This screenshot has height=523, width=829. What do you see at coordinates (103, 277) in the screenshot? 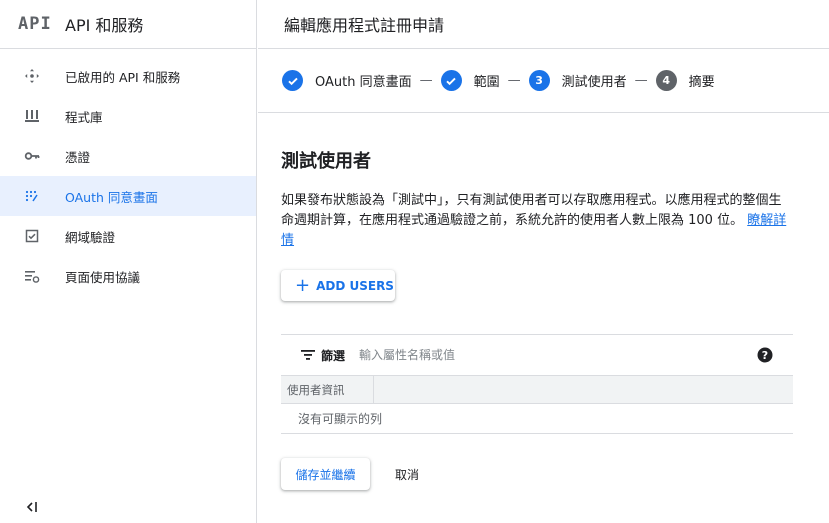
I see `sidebar-item-label: 頁面使用協議` at bounding box center [103, 277].